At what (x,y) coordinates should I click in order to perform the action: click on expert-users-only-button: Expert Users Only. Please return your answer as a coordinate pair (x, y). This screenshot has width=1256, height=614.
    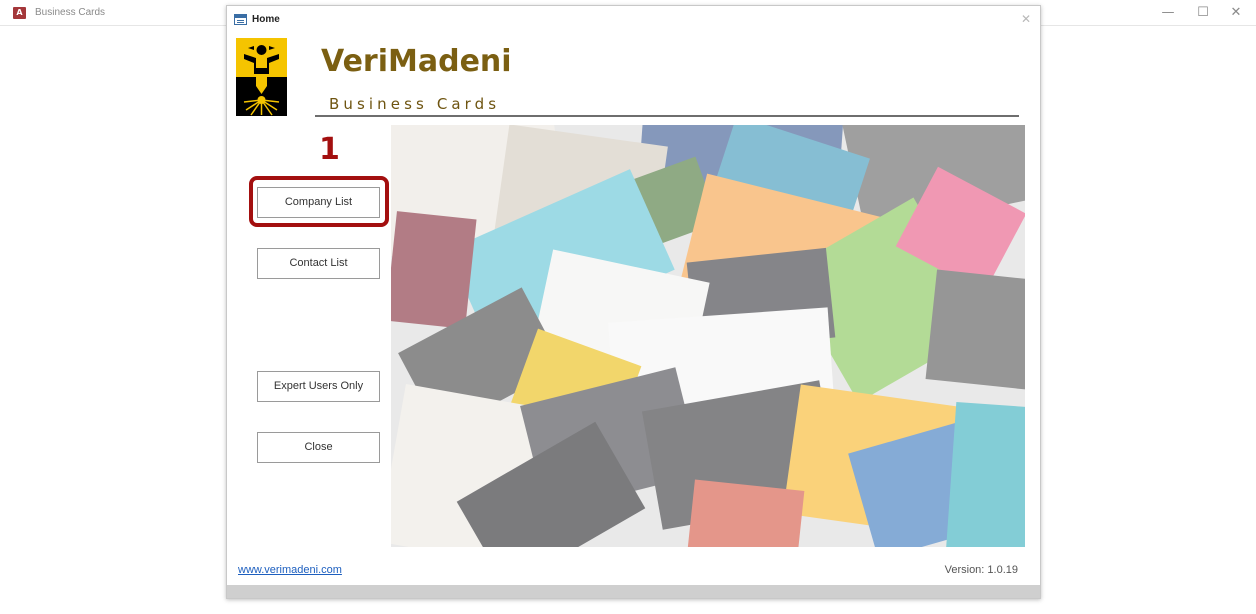
    Looking at the image, I should click on (318, 386).